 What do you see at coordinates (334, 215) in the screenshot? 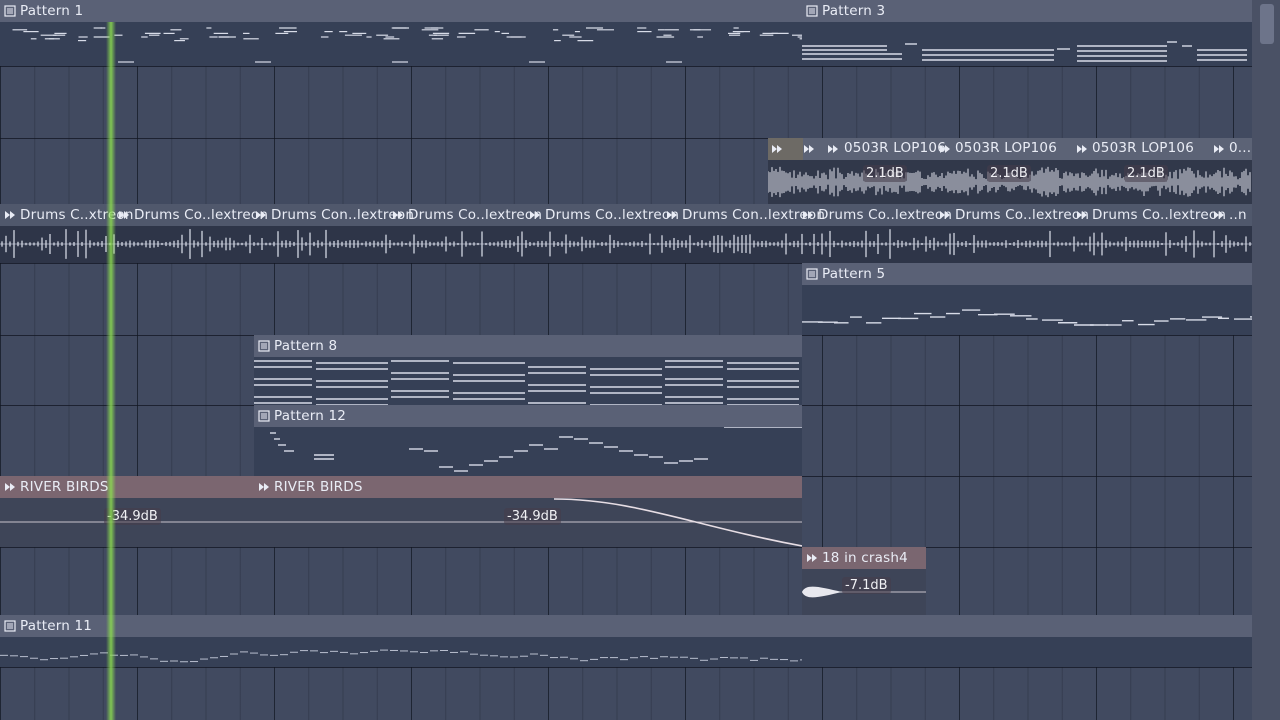
I see `drums-segment-label: Drums Con..lextreon` at bounding box center [334, 215].